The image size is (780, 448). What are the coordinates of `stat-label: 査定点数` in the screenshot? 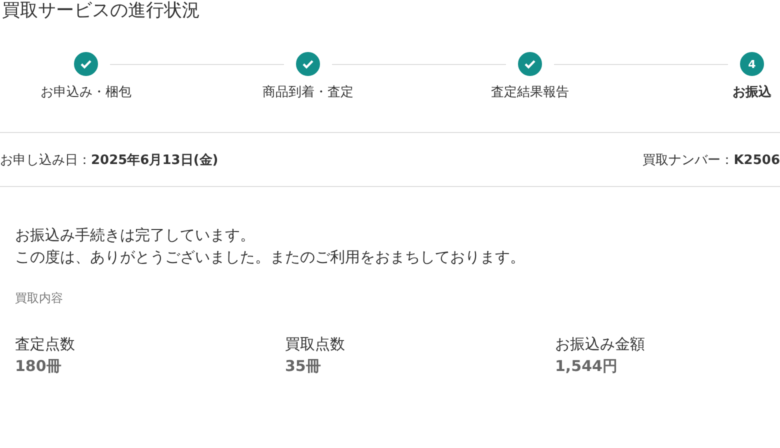 It's located at (45, 344).